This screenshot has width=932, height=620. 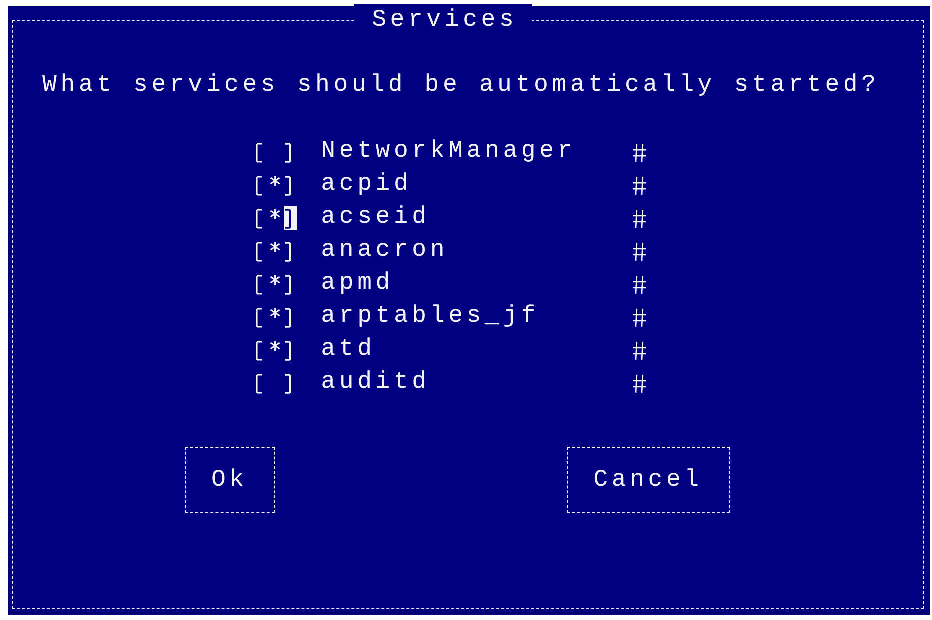 I want to click on service-label: atd, so click(x=476, y=349).